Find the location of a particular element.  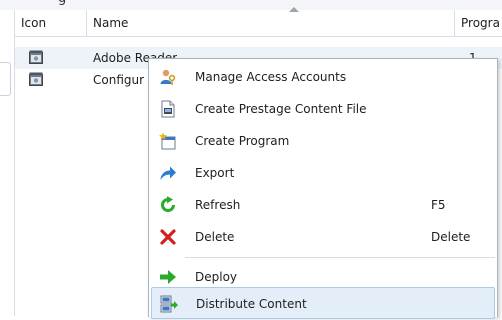

document-file-icon is located at coordinates (168, 109).